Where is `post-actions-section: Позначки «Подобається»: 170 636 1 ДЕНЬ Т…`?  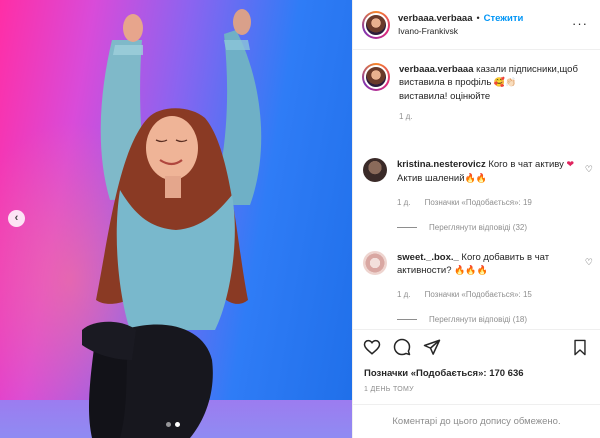
post-actions-section: Позначки «Подобається»: 170 636 1 ДЕНЬ Т… is located at coordinates (476, 361).